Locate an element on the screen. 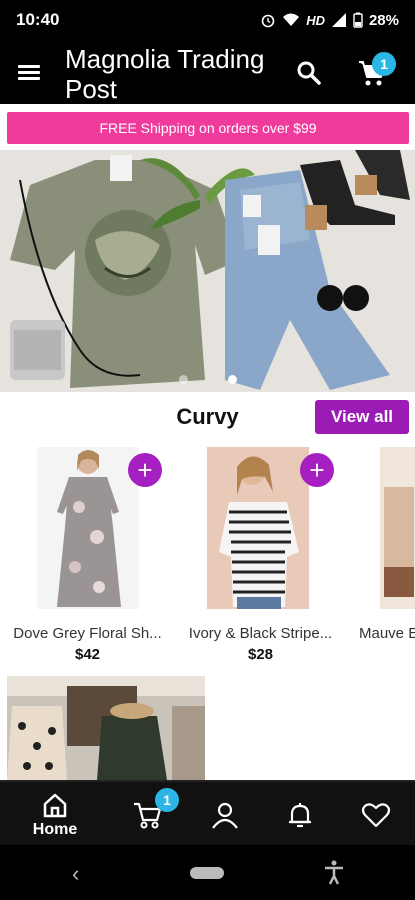 This screenshot has height=900, width=415. product-price: $42 is located at coordinates (87, 654).